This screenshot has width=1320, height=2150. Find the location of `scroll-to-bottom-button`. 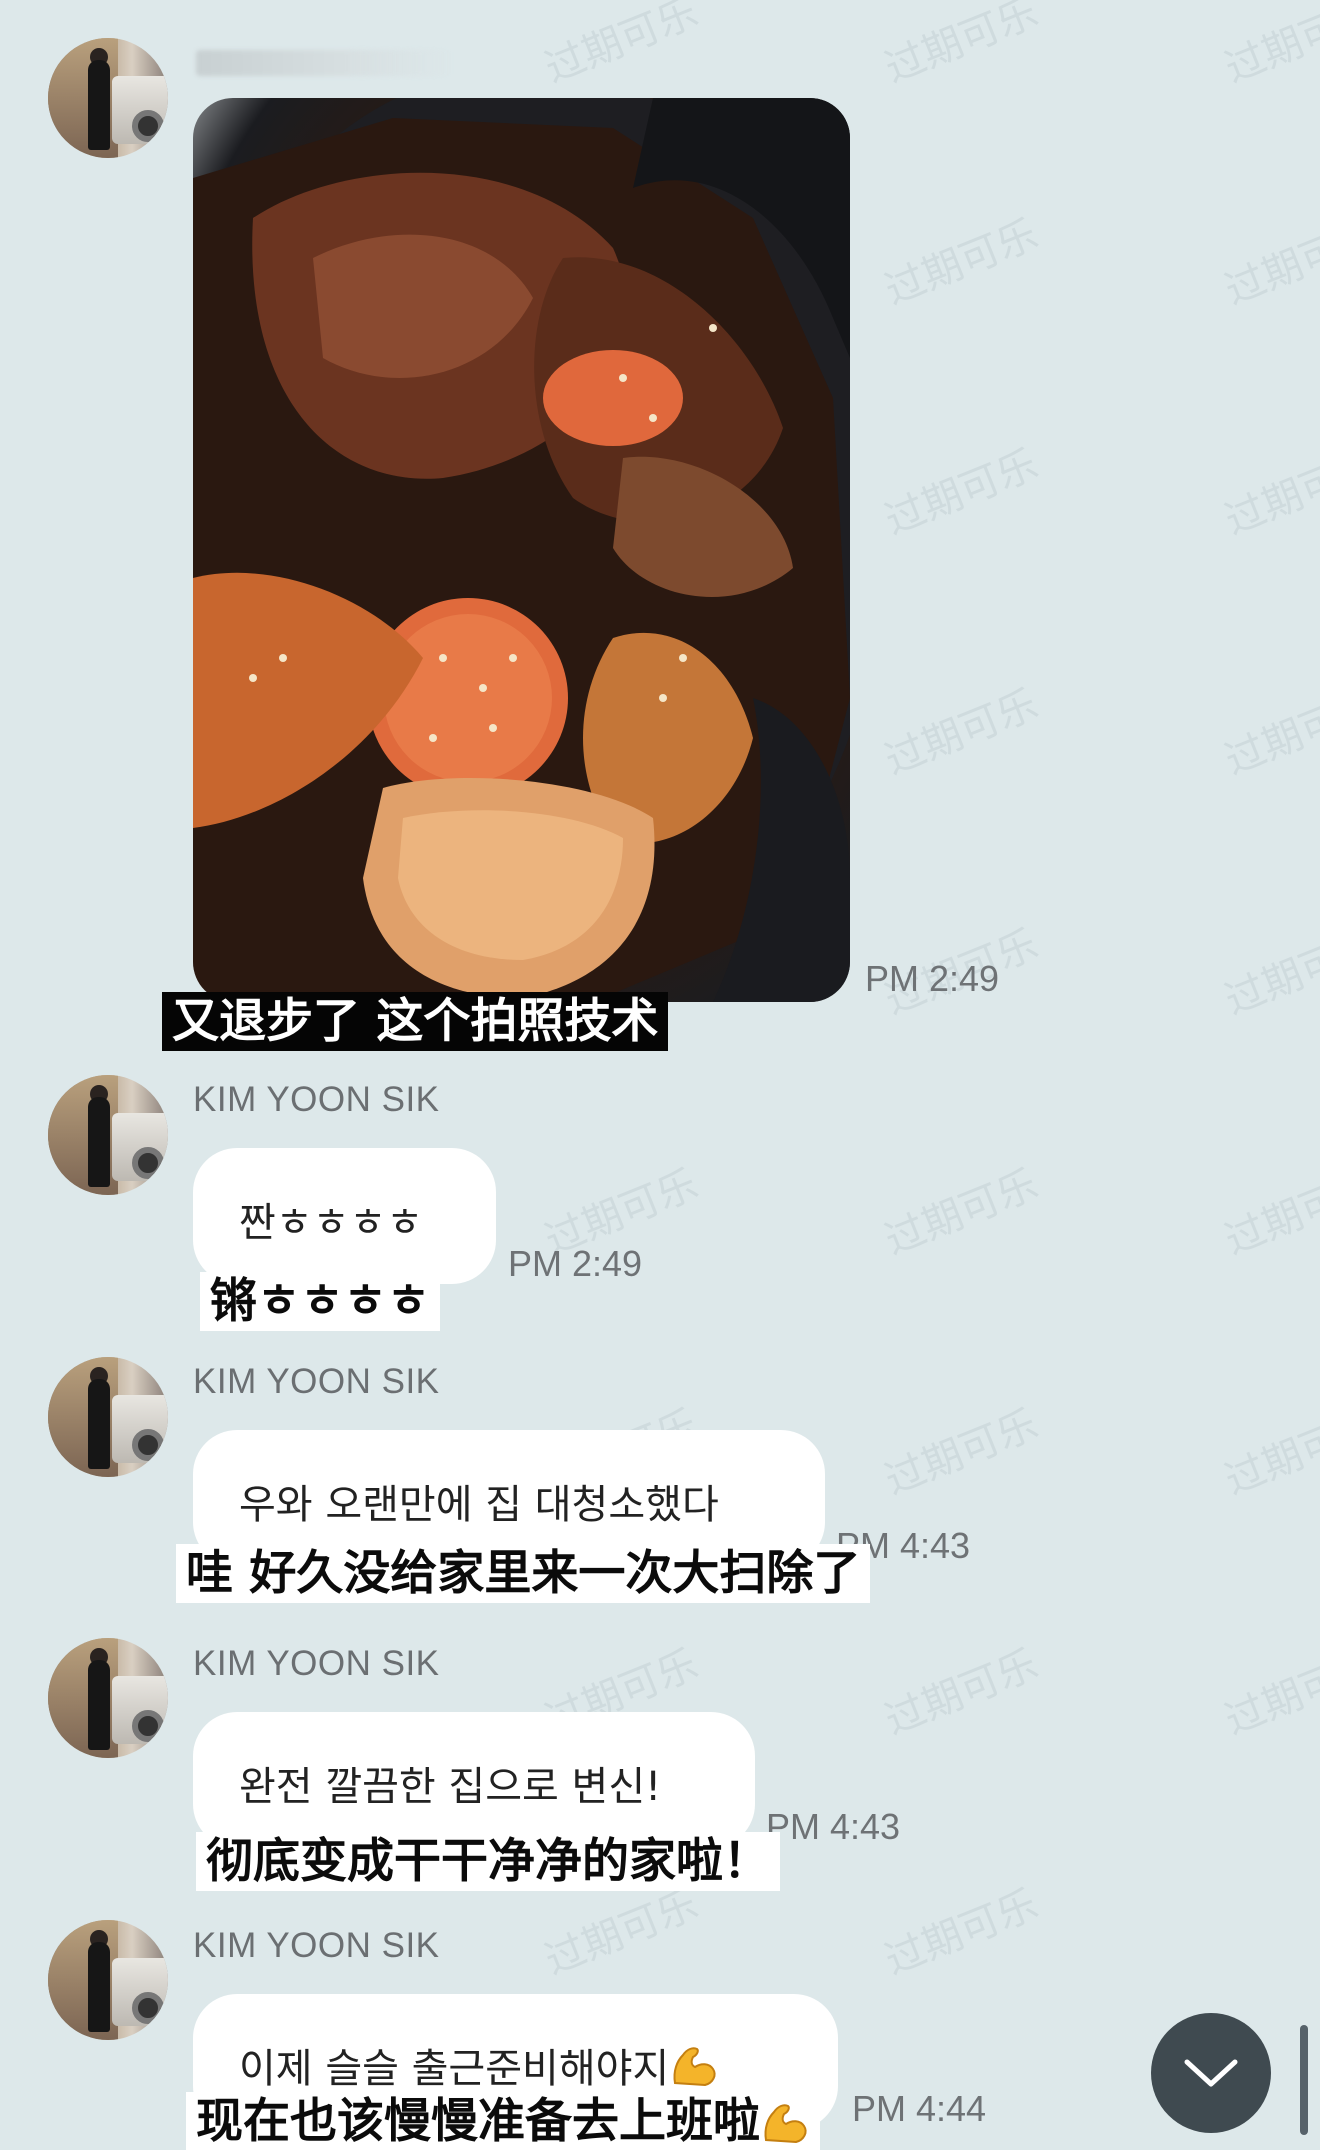

scroll-to-bottom-button is located at coordinates (1211, 2073).